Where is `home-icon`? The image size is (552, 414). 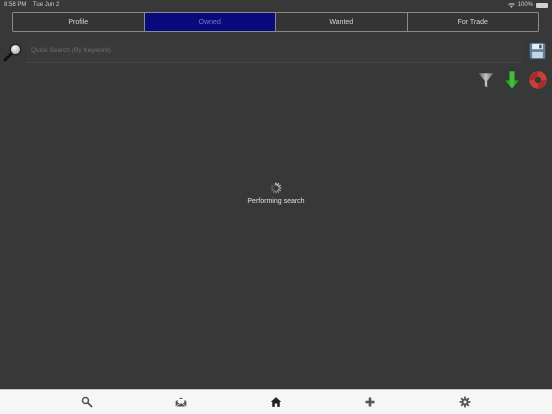
home-icon is located at coordinates (276, 402).